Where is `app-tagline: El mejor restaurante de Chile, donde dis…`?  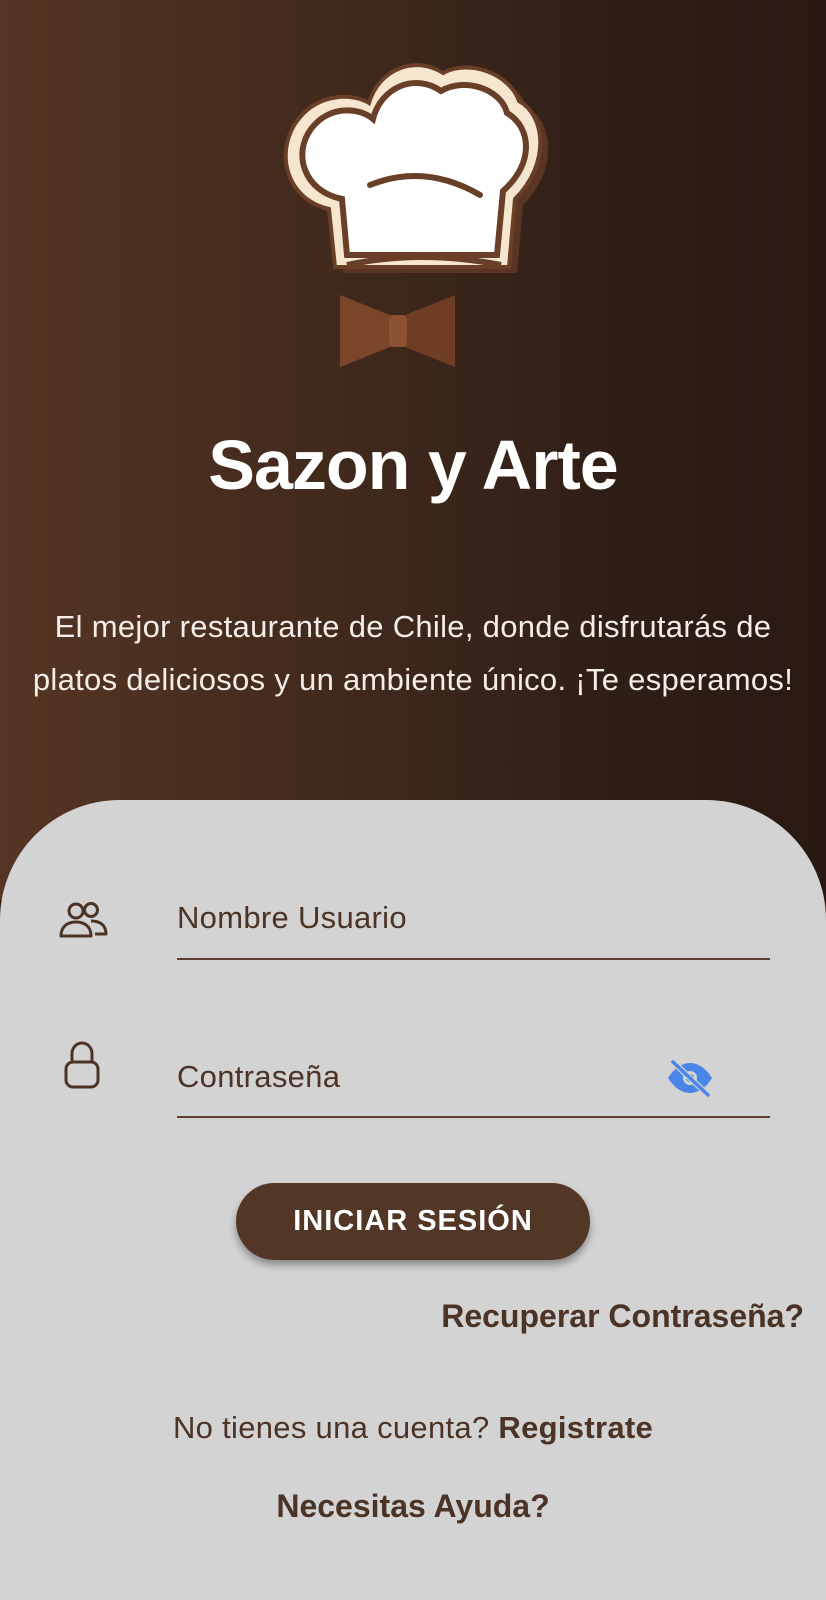
app-tagline: El mejor restaurante de Chile, donde dis… is located at coordinates (413, 653).